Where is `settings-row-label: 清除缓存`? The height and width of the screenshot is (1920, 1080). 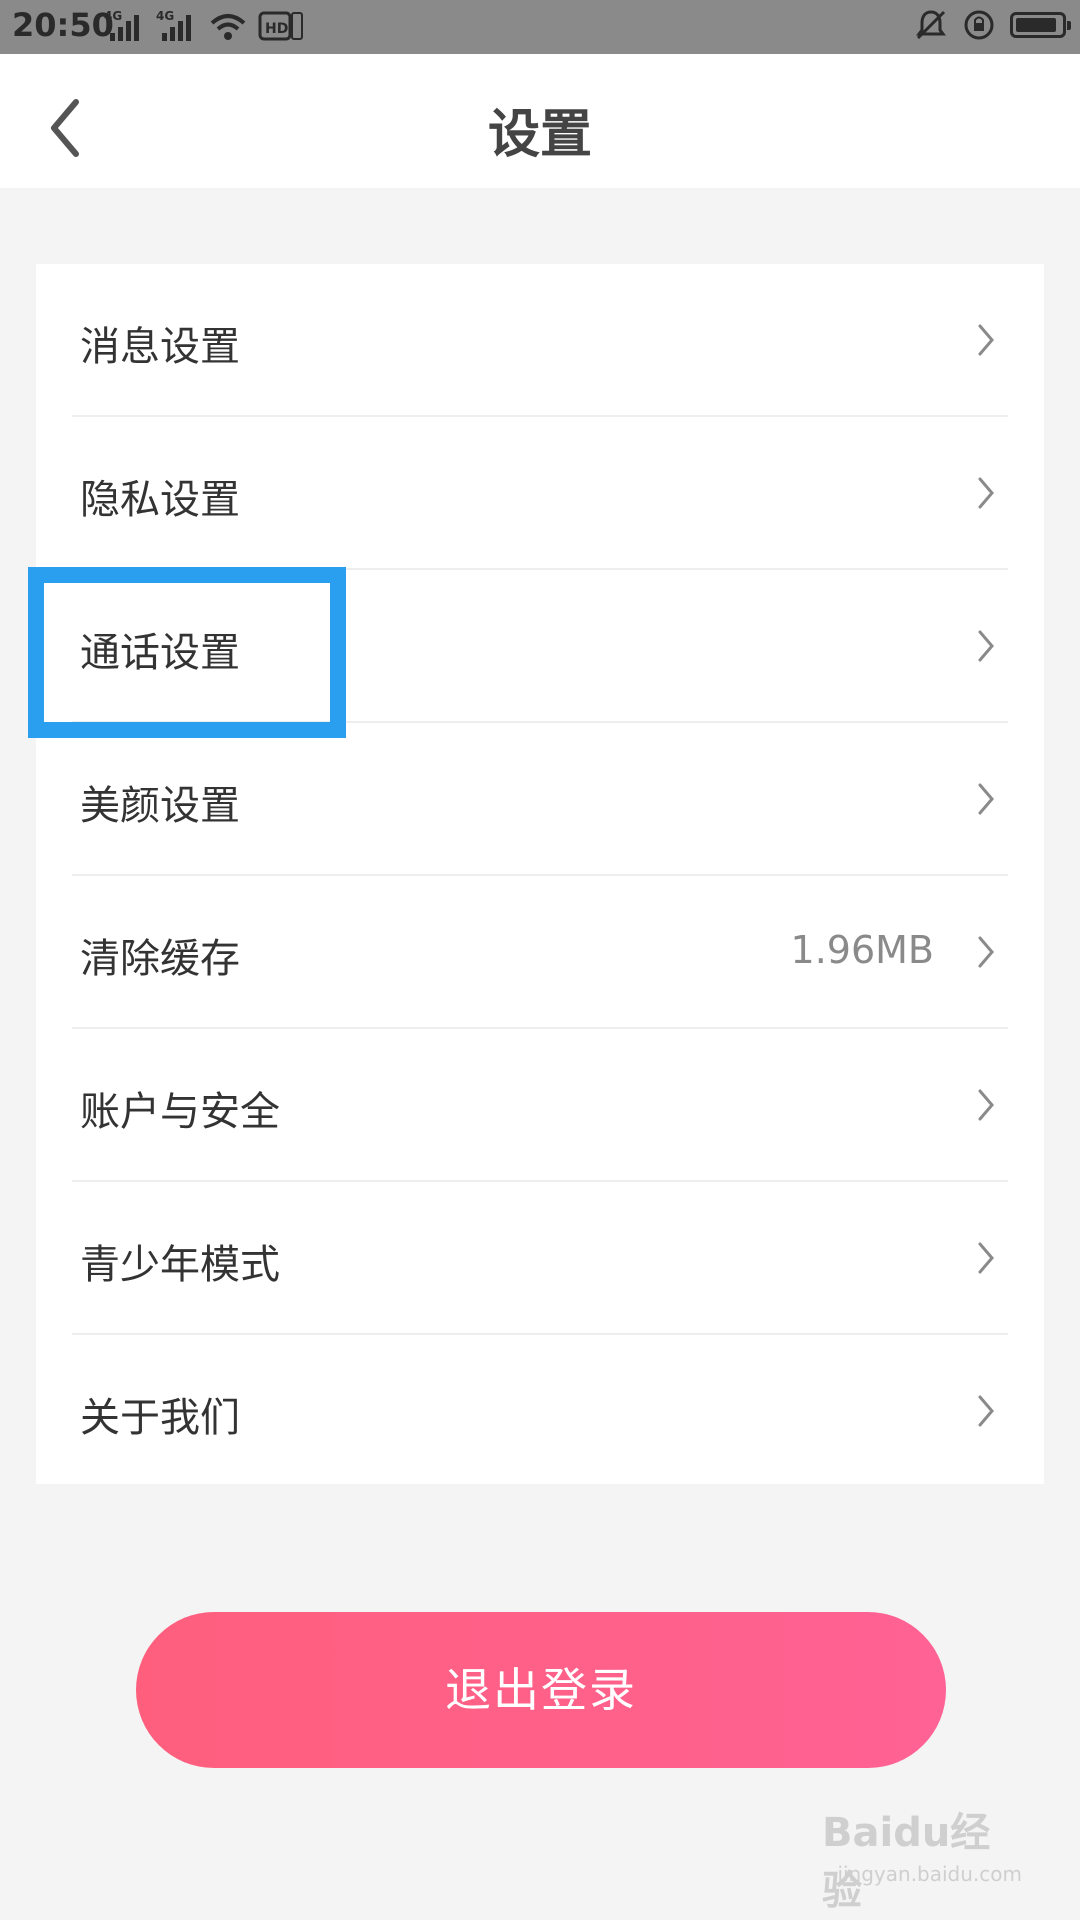
settings-row-label: 清除缓存 is located at coordinates (160, 959).